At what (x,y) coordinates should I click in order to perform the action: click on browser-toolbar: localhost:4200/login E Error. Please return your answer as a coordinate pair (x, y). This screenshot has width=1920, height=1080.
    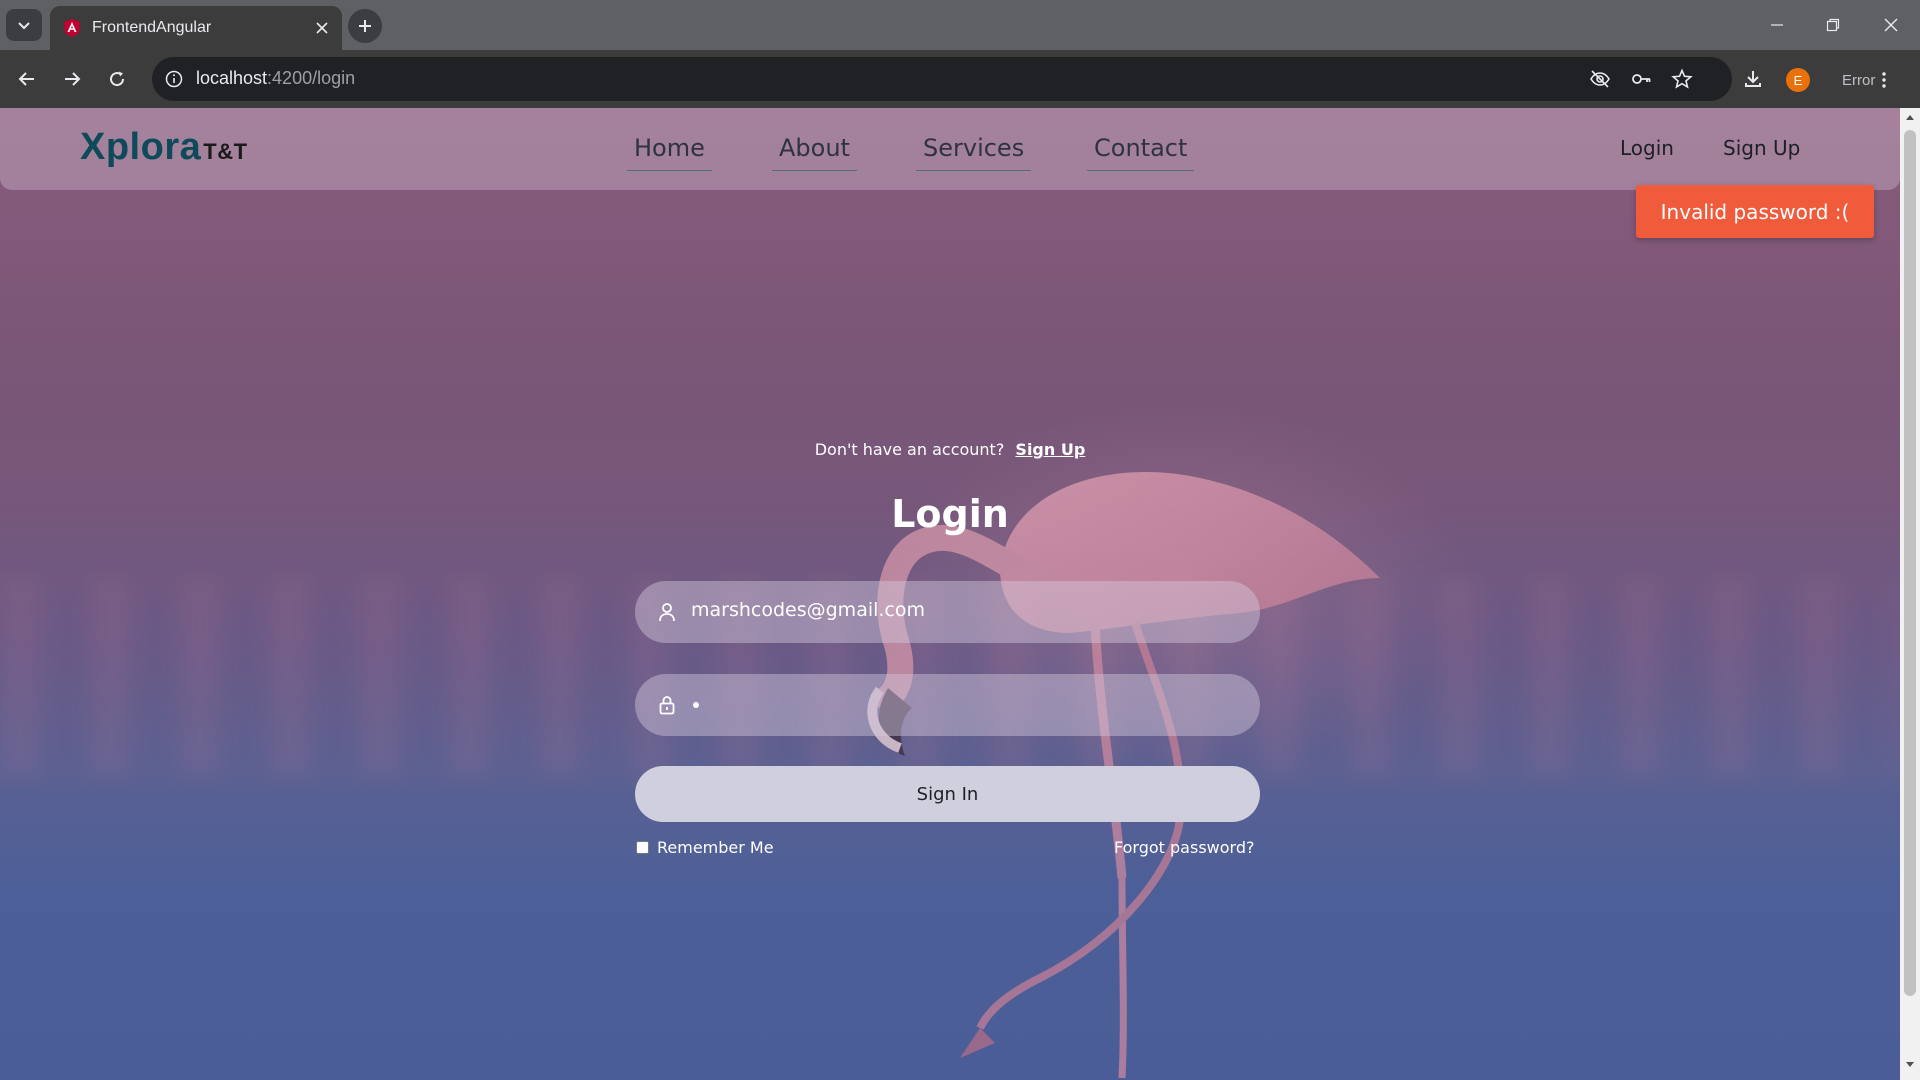
    Looking at the image, I should click on (960, 79).